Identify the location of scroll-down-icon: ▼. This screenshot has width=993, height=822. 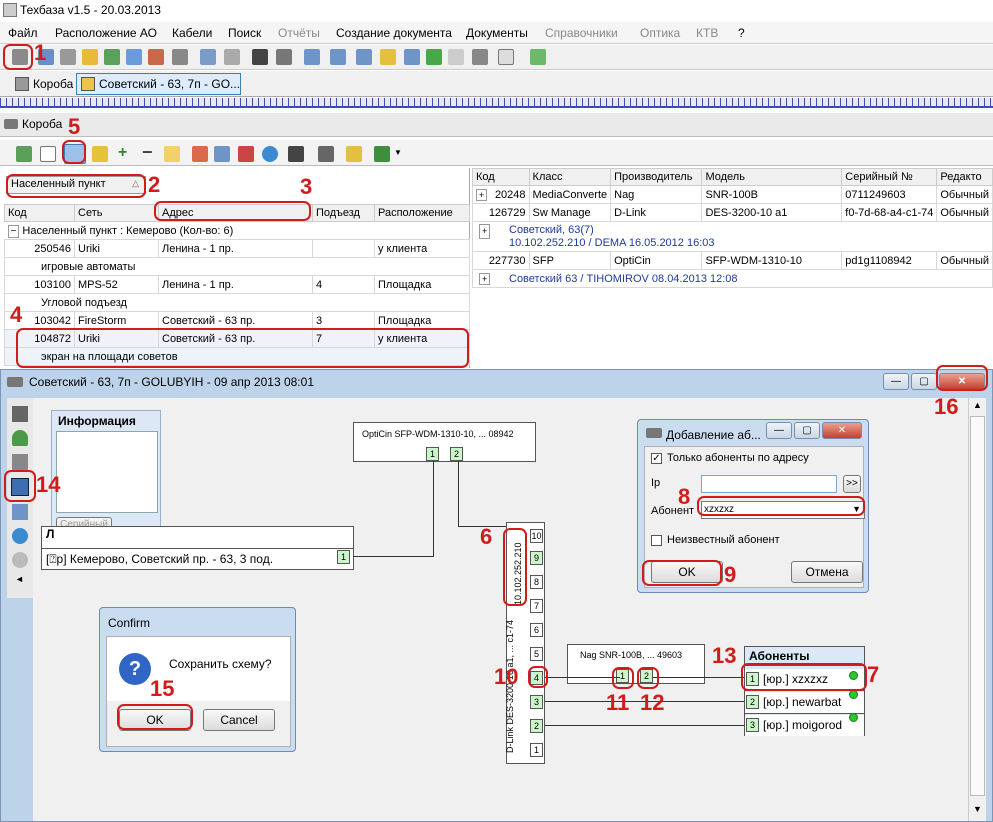
(977, 809).